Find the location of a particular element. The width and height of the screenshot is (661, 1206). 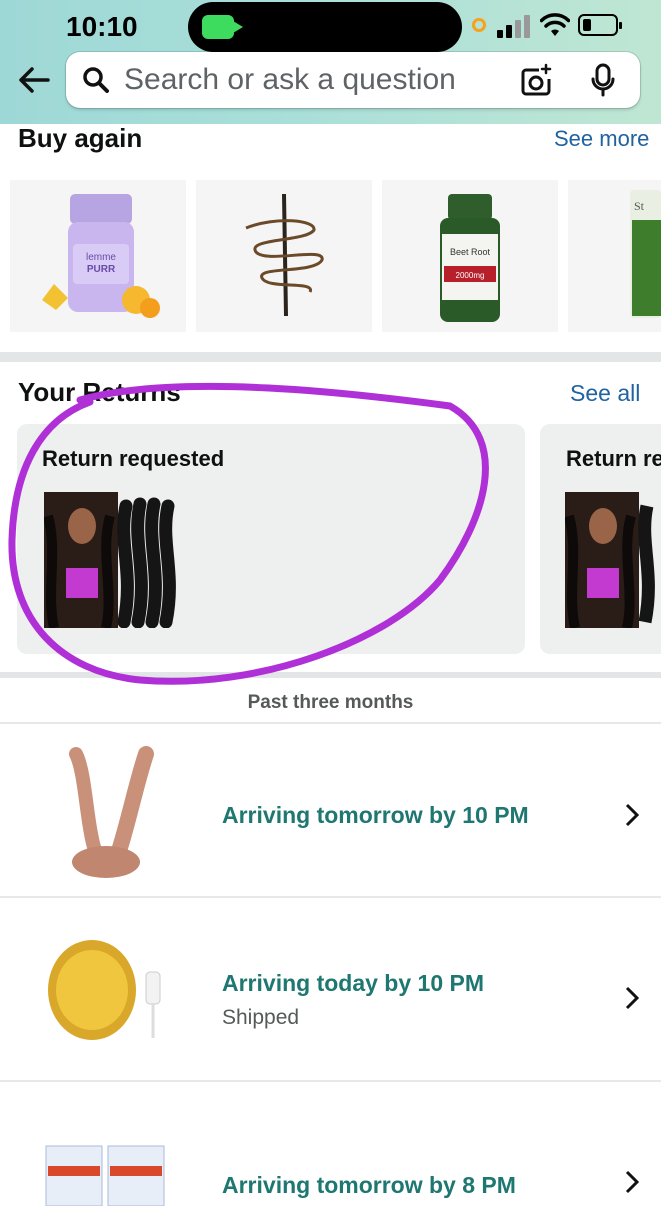

beet-root-bottle-image: Beet Root 2000mg is located at coordinates (470, 258).